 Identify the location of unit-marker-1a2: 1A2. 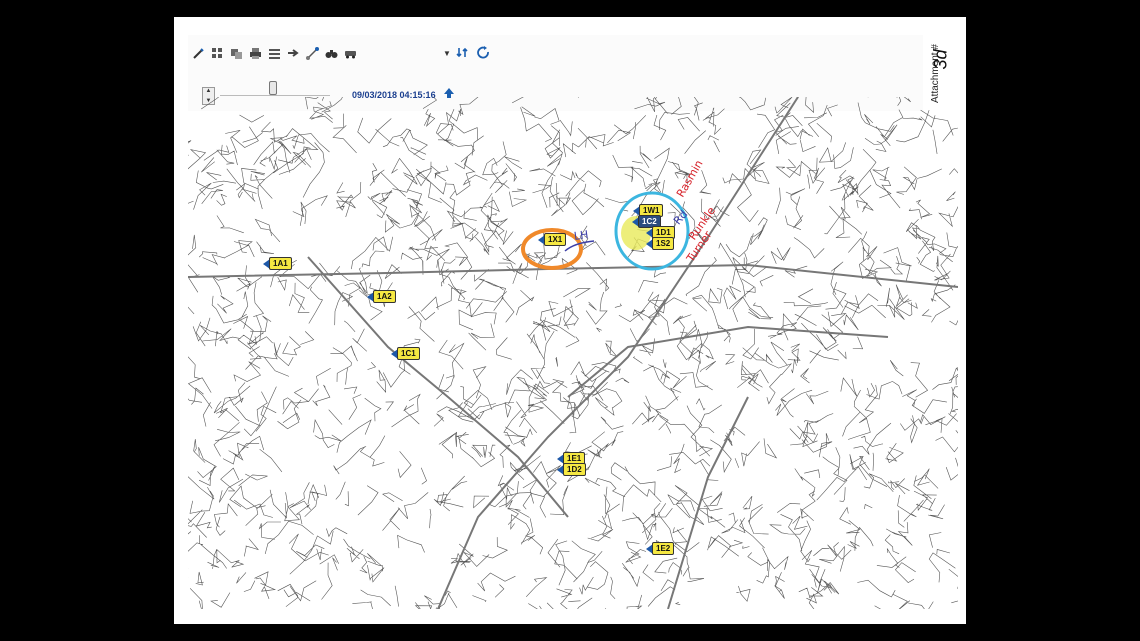
(381, 296).